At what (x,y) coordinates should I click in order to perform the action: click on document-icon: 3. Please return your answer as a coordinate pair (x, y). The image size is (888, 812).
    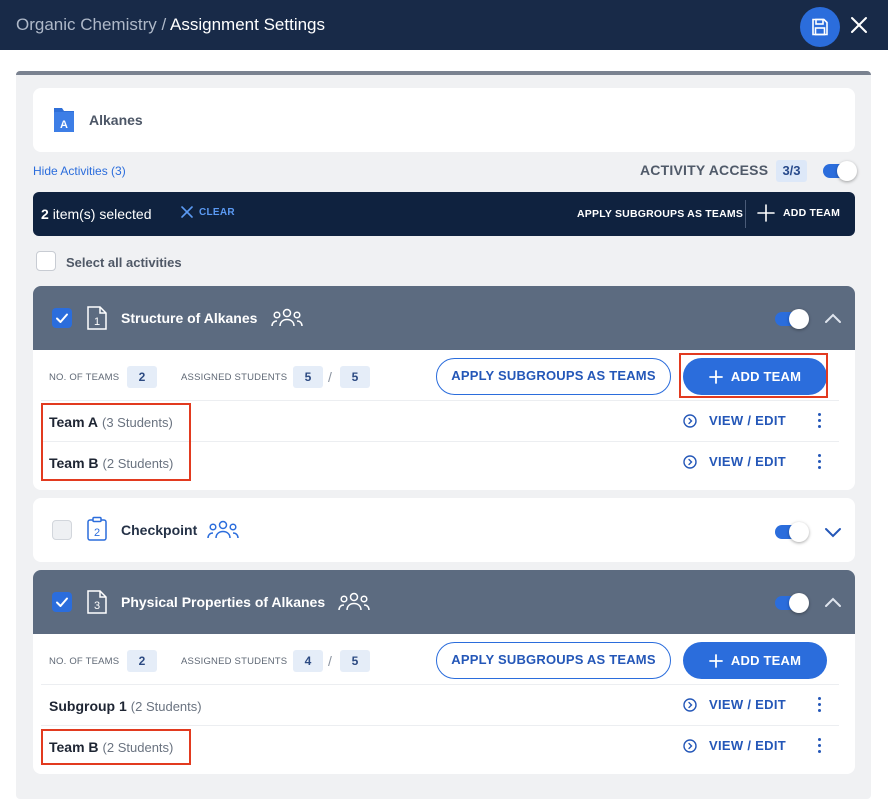
    Looking at the image, I should click on (97, 602).